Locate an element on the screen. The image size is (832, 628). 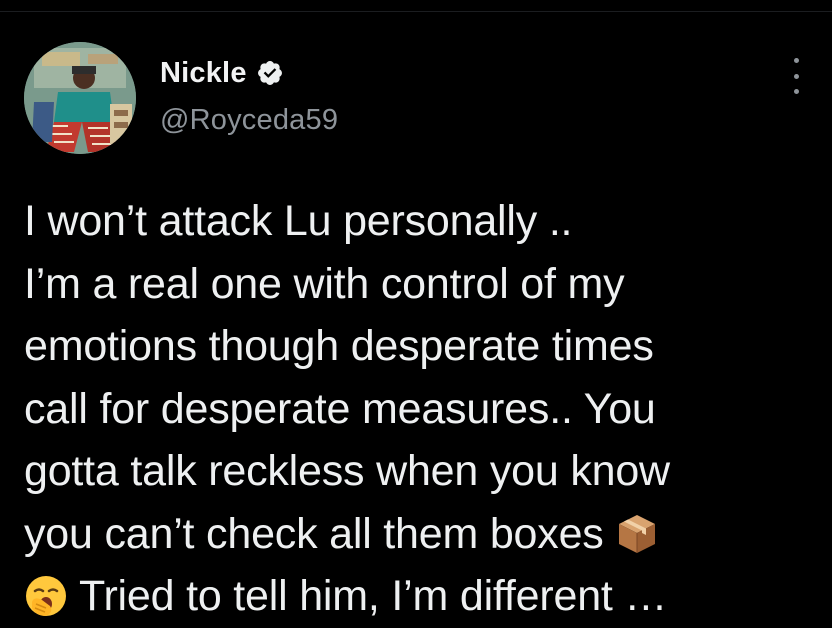
author-avatar is located at coordinates (80, 98).